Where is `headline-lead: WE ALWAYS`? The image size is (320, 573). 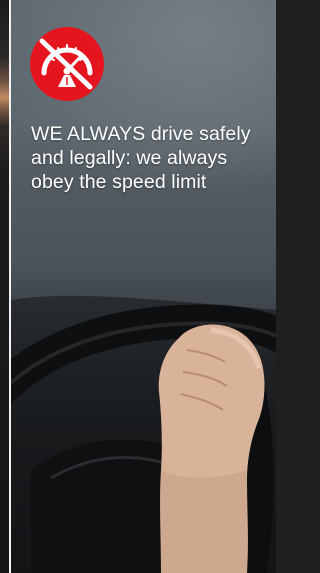
headline-lead: WE ALWAYS is located at coordinates (88, 134).